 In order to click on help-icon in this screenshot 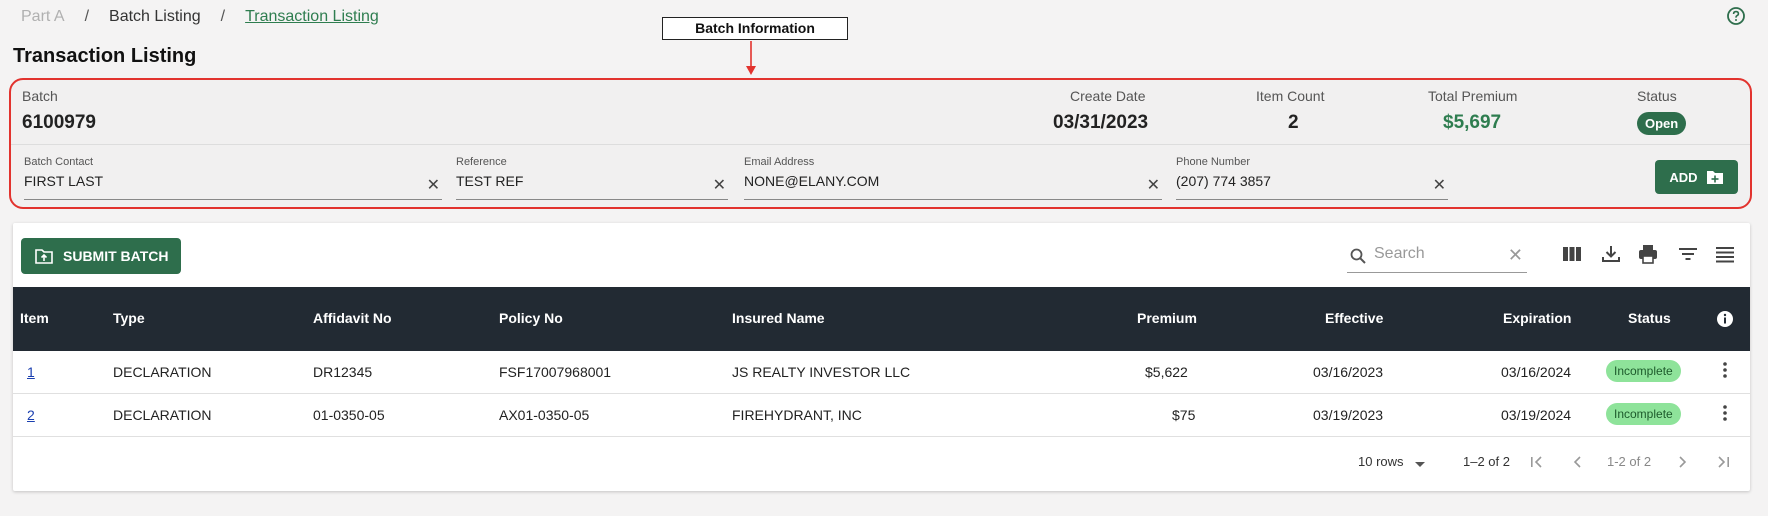, I will do `click(1736, 16)`.